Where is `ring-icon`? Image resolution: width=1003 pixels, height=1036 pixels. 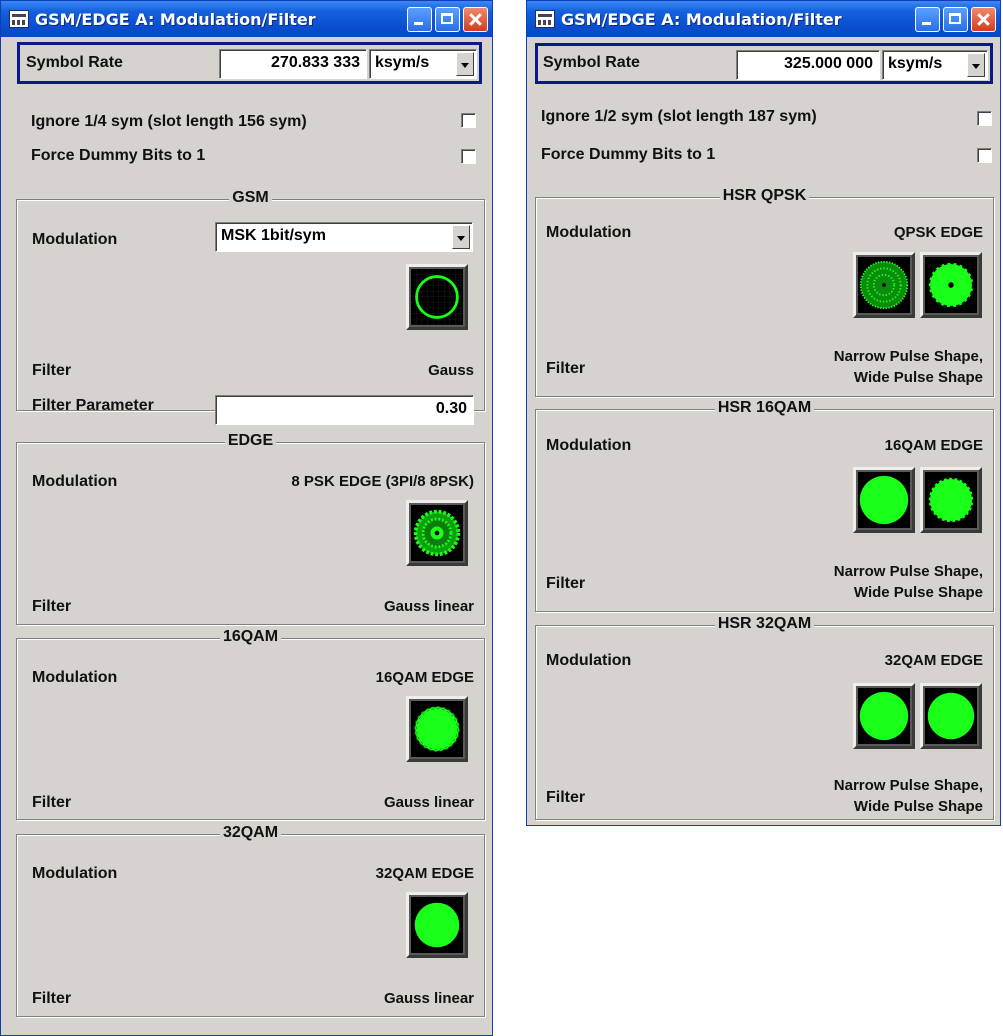 ring-icon is located at coordinates (437, 297).